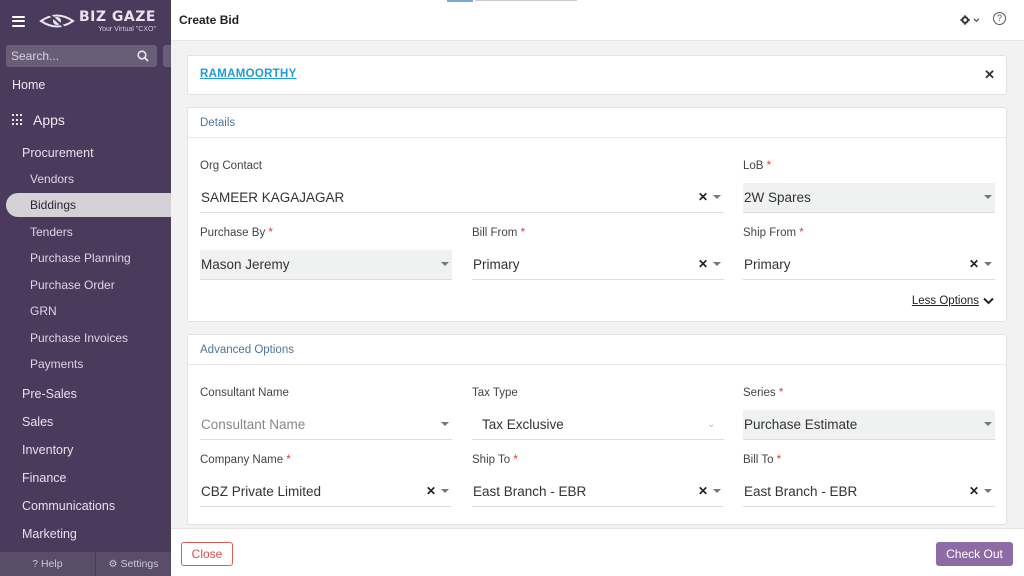  I want to click on bill-from-select: Primary ✕, so click(598, 265).